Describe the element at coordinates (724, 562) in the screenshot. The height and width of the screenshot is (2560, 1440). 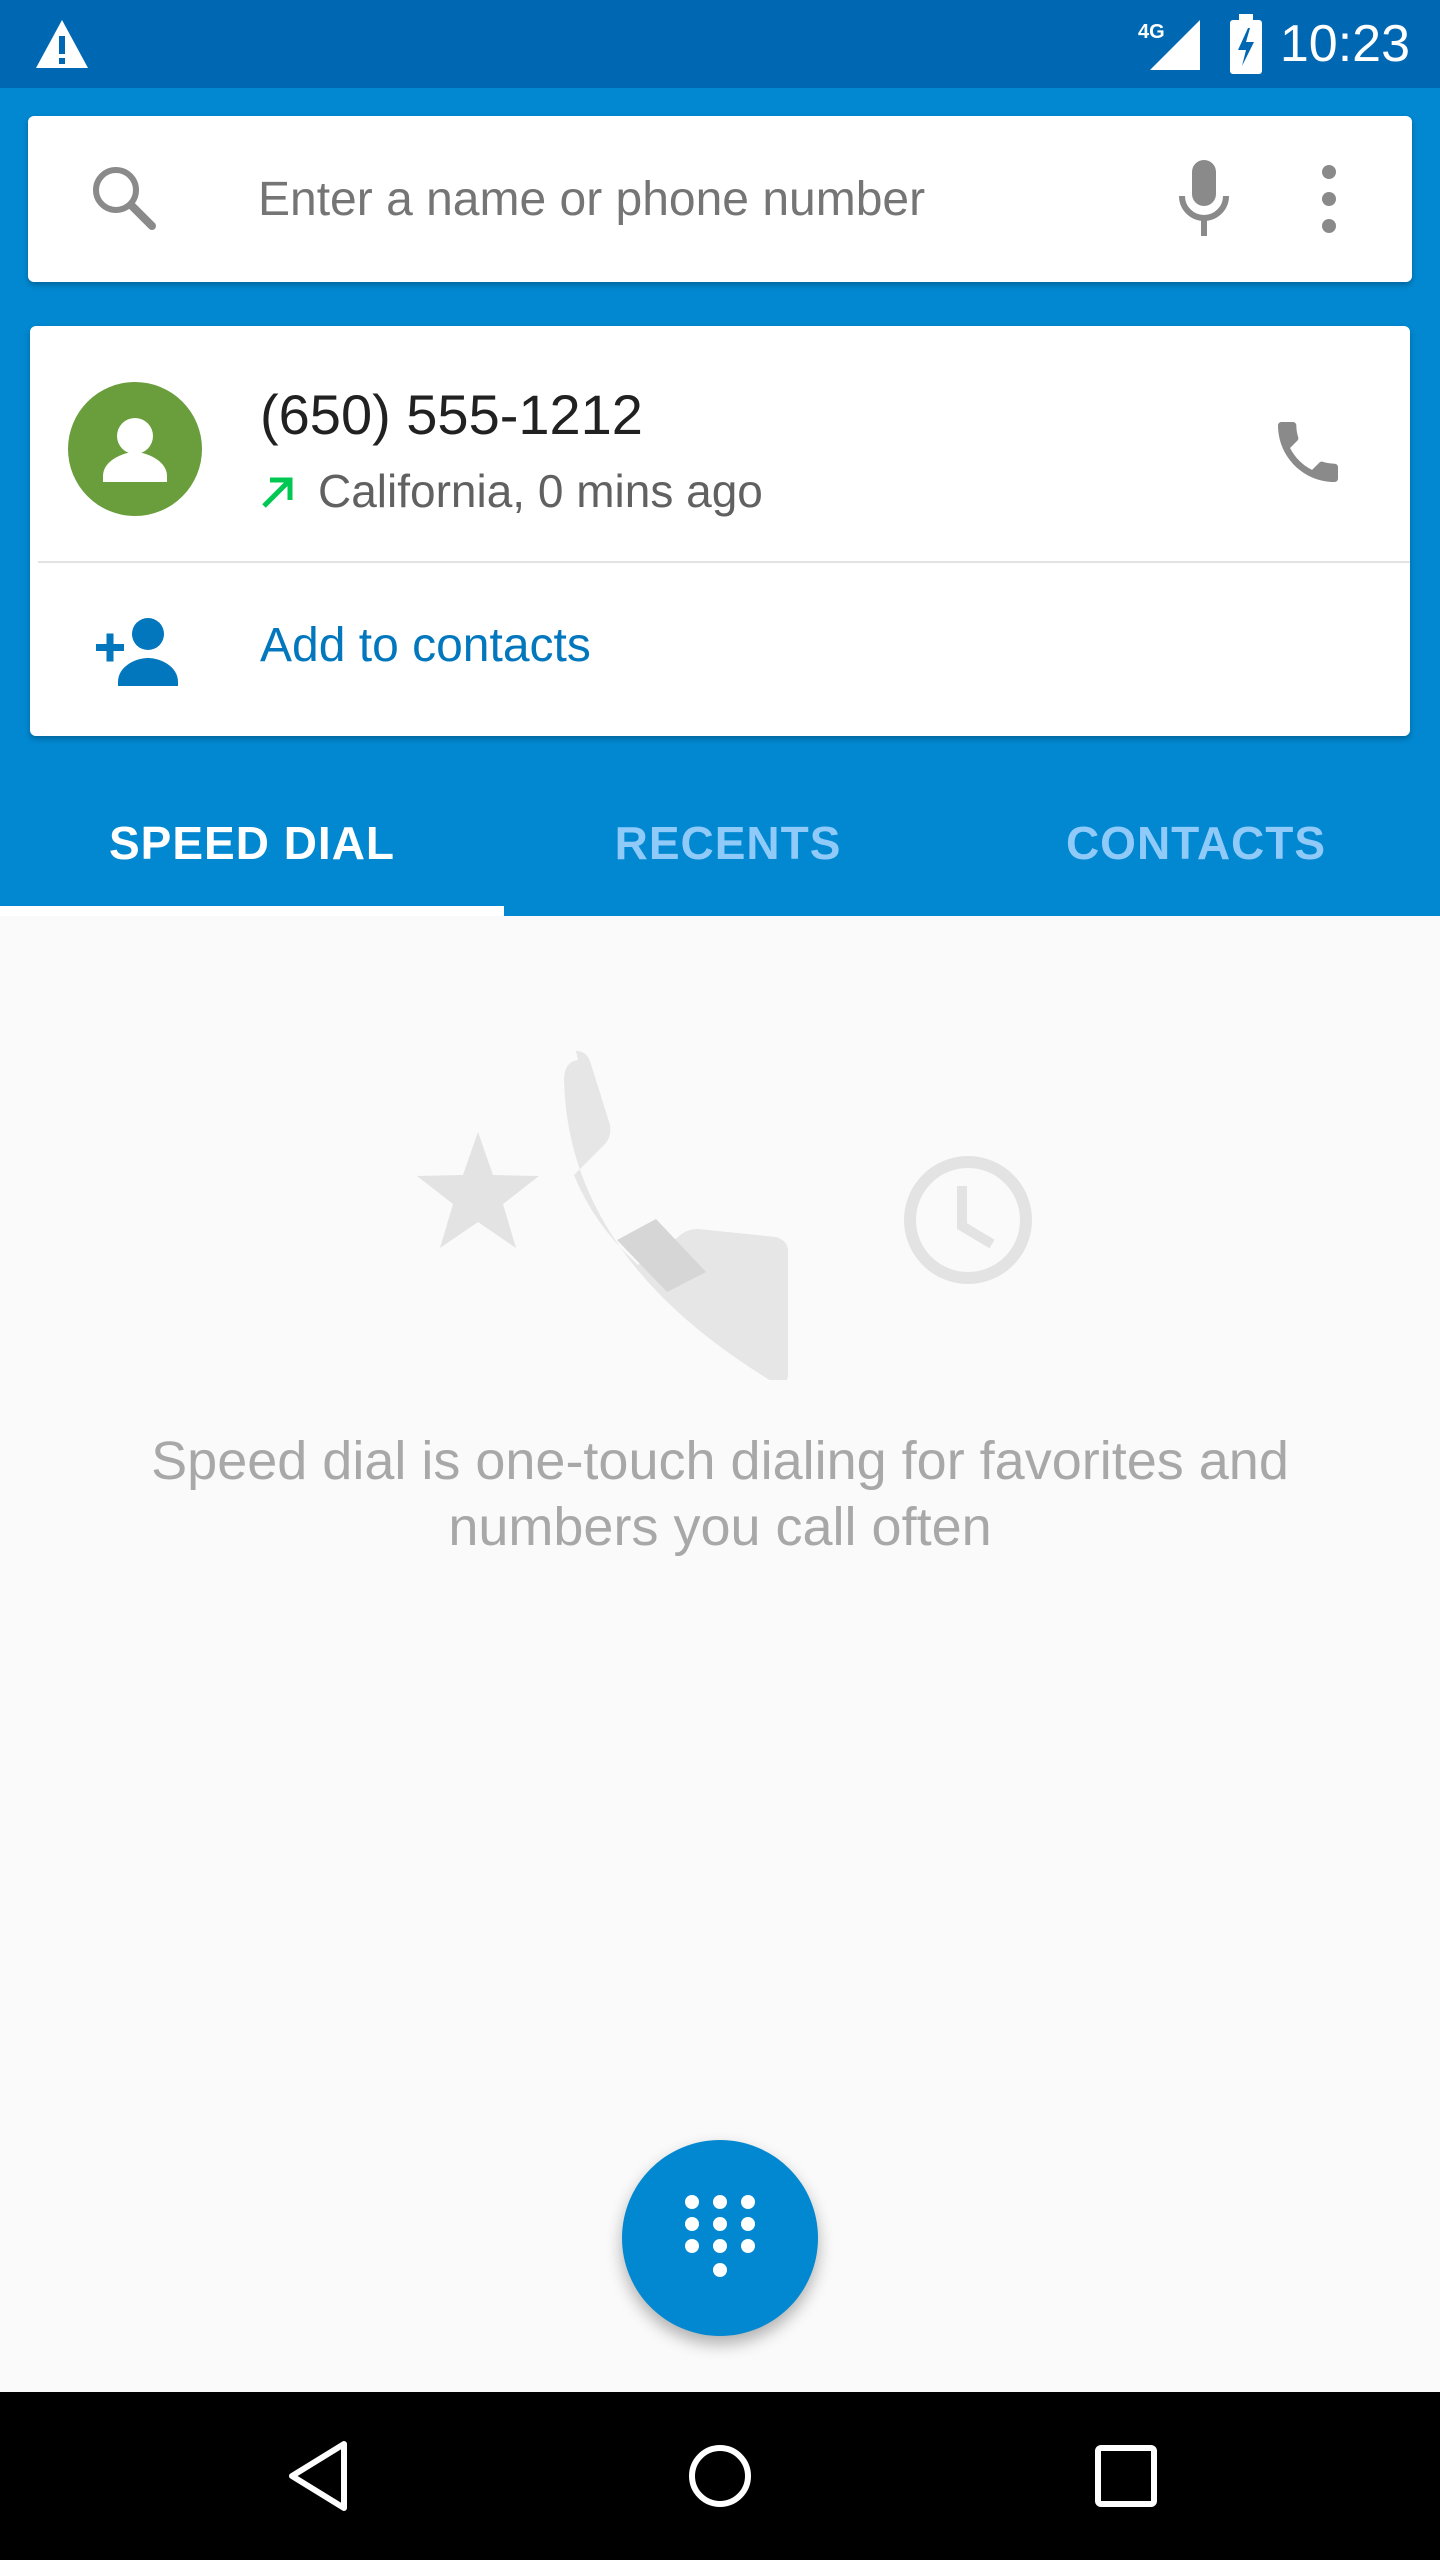
I see `card-divider` at that location.